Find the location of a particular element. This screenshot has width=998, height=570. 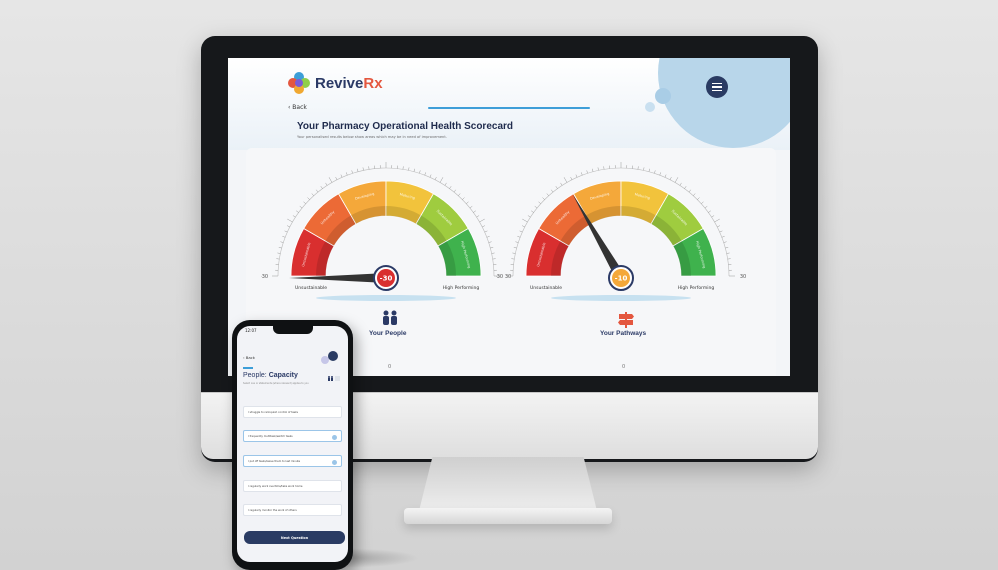

signpost-icon is located at coordinates (626, 320).